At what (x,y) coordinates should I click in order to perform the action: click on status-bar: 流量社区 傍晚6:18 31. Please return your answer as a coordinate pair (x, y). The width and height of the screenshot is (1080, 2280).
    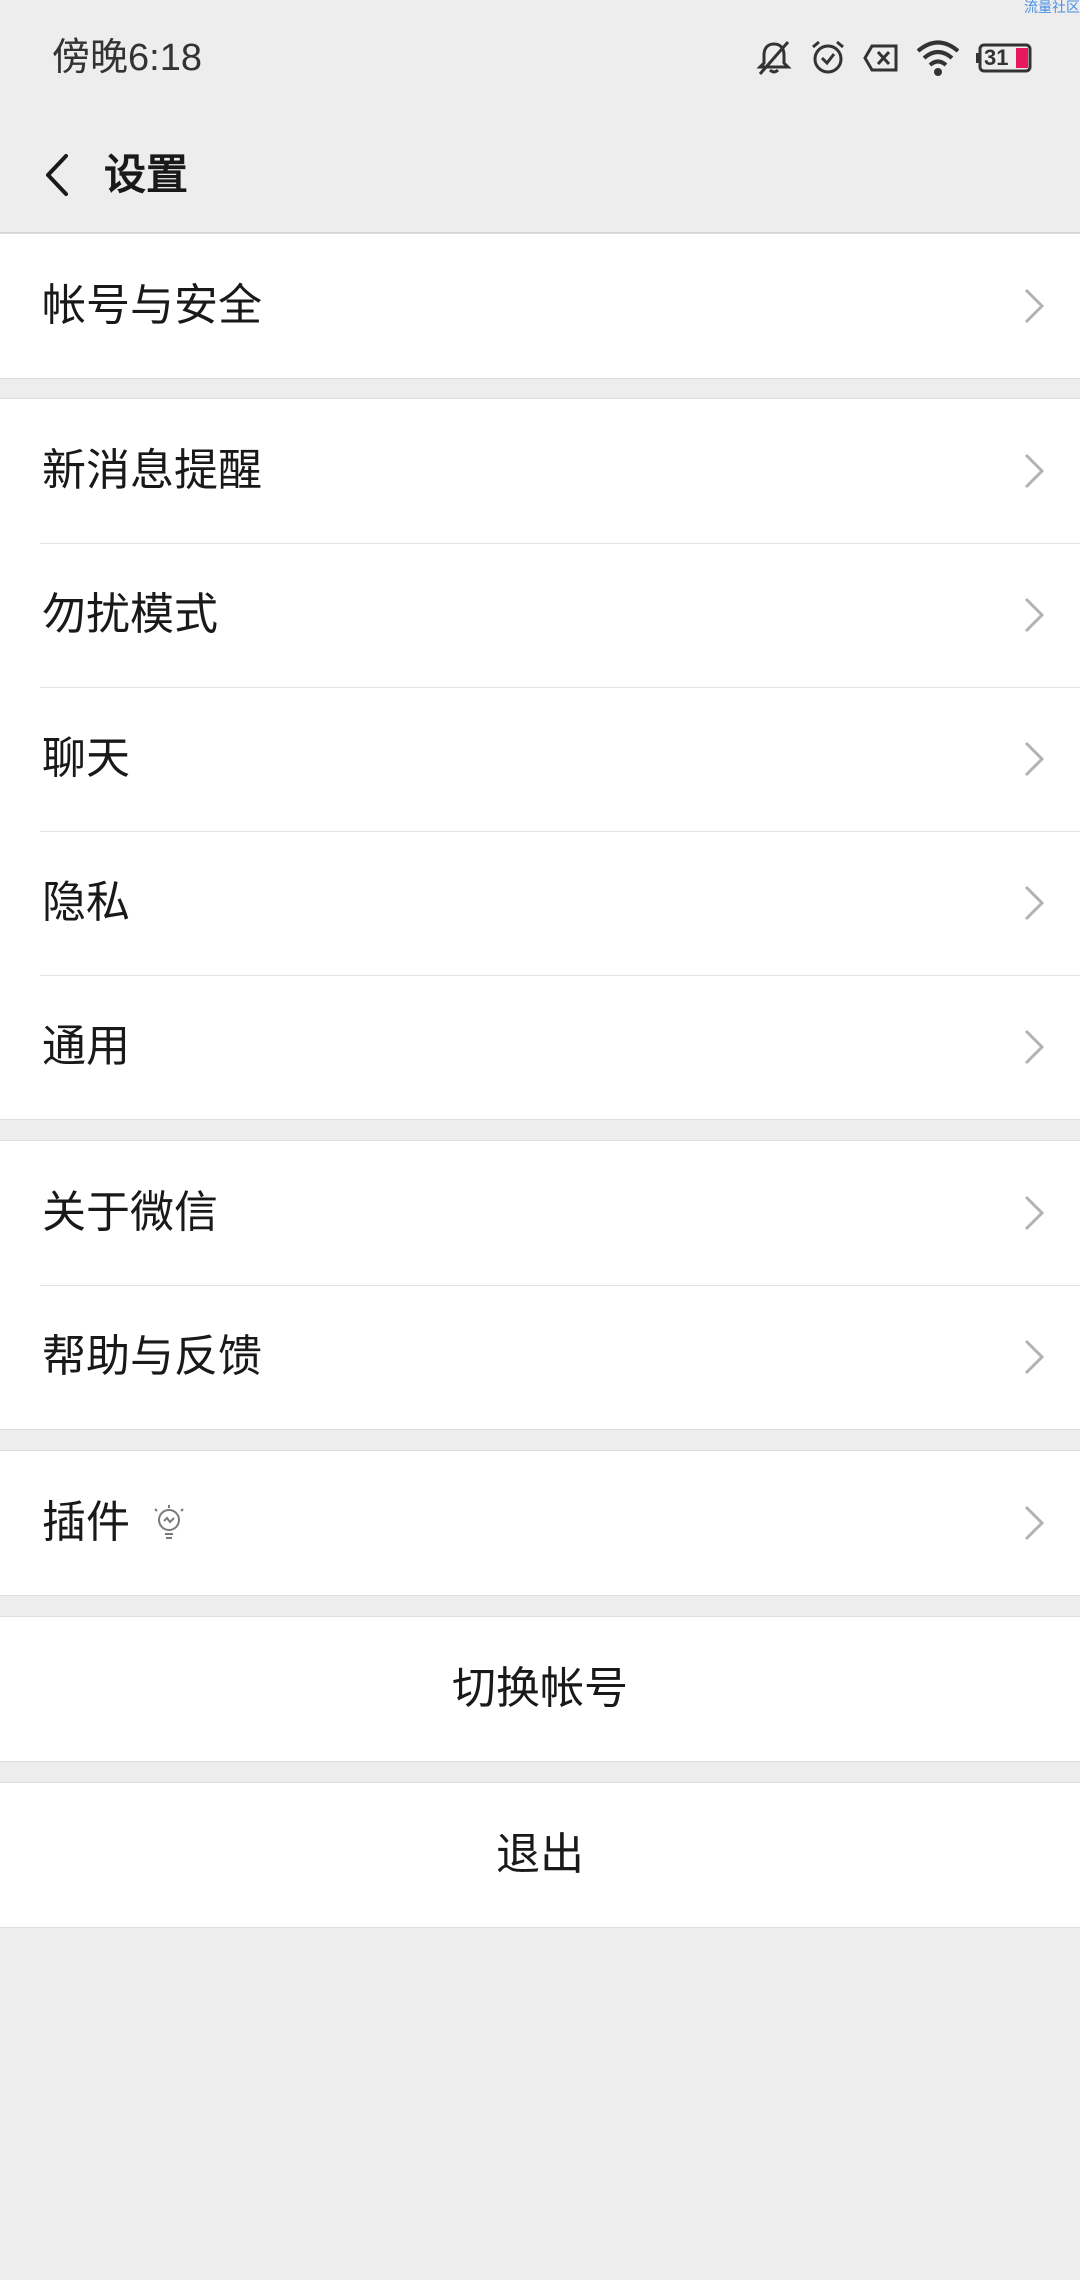
    Looking at the image, I should click on (540, 59).